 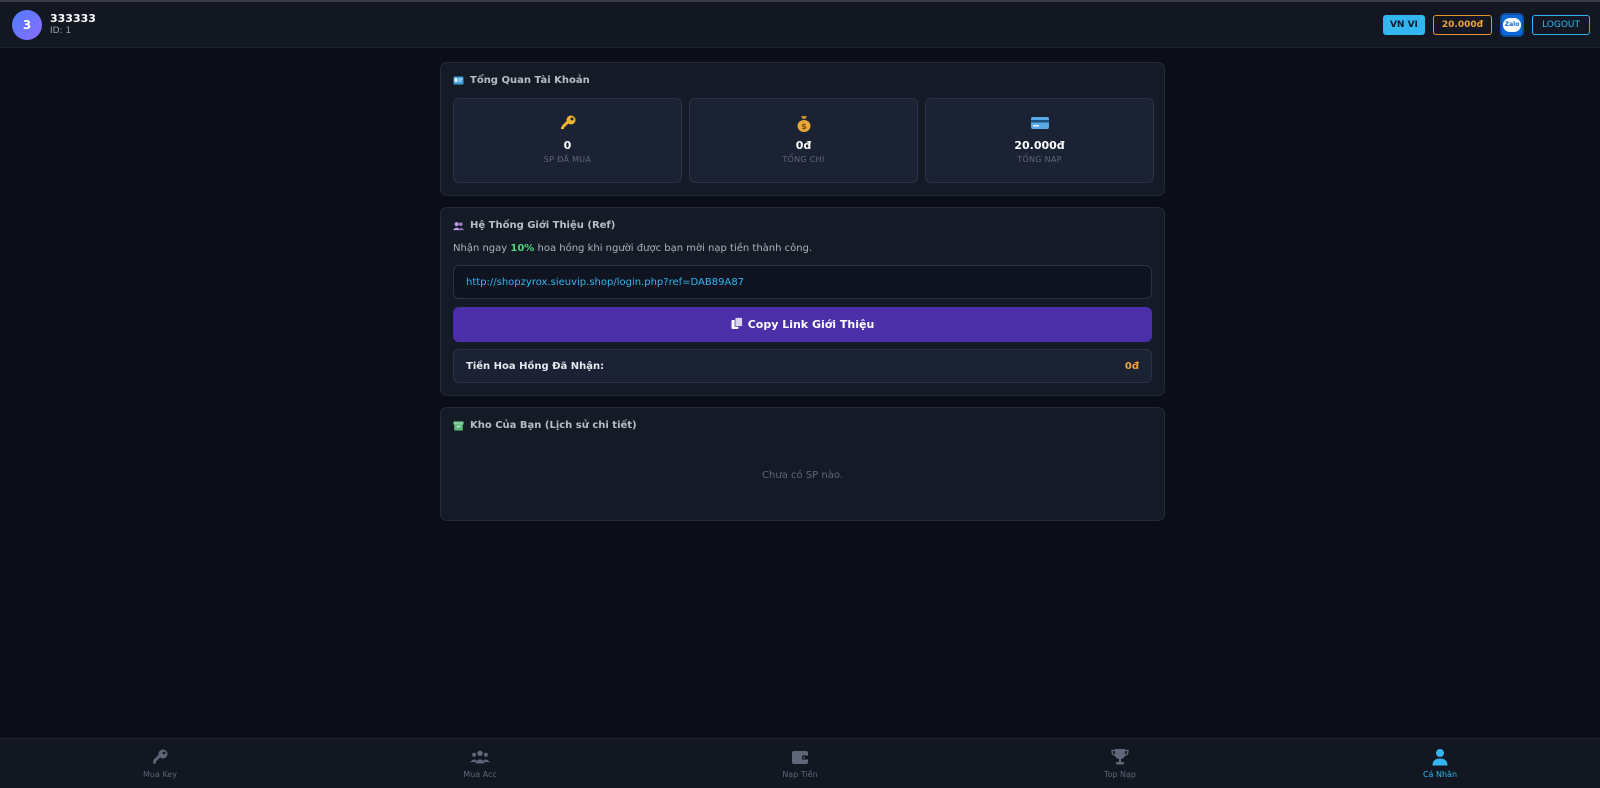 I want to click on nav-label: Mua Acc, so click(x=480, y=774).